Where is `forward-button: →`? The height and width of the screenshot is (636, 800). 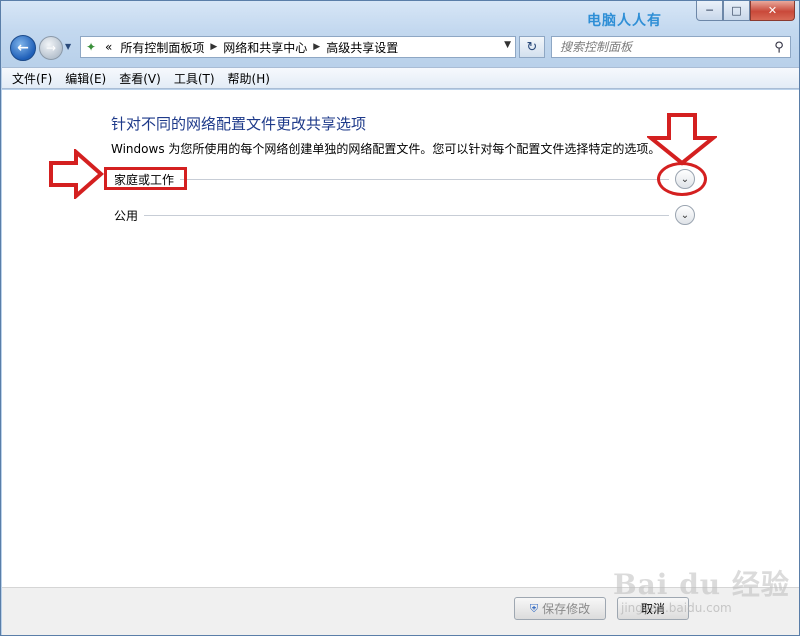 forward-button: → is located at coordinates (51, 48).